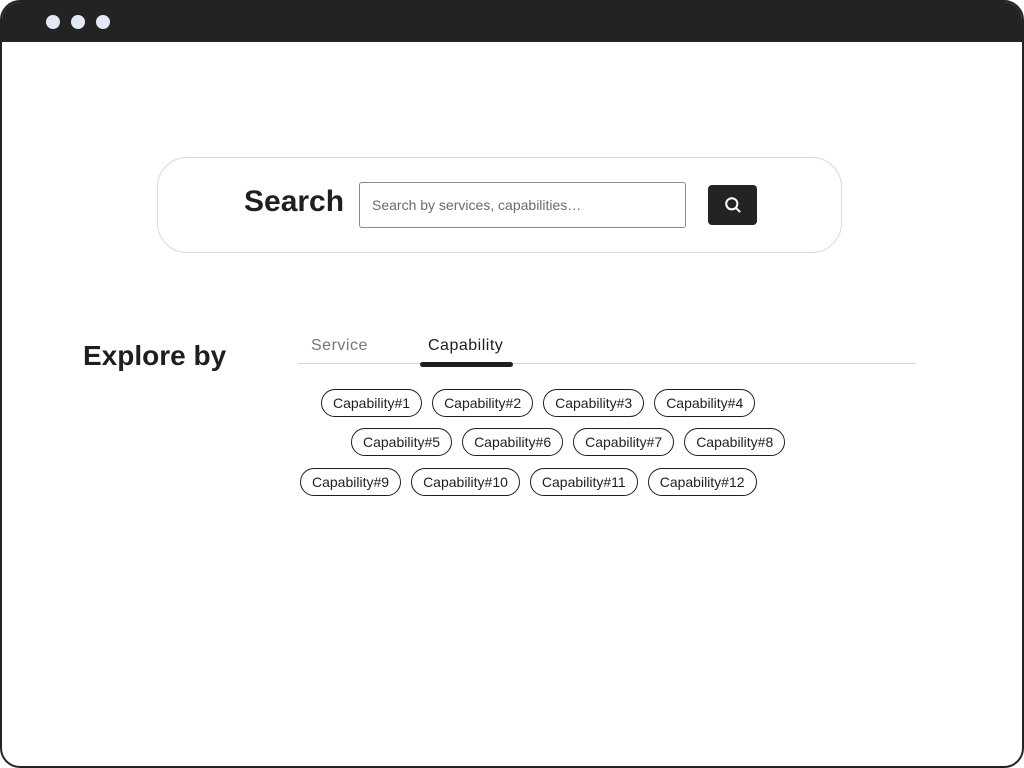 The image size is (1024, 768). I want to click on capability-chip-12: Capability#12, so click(702, 482).